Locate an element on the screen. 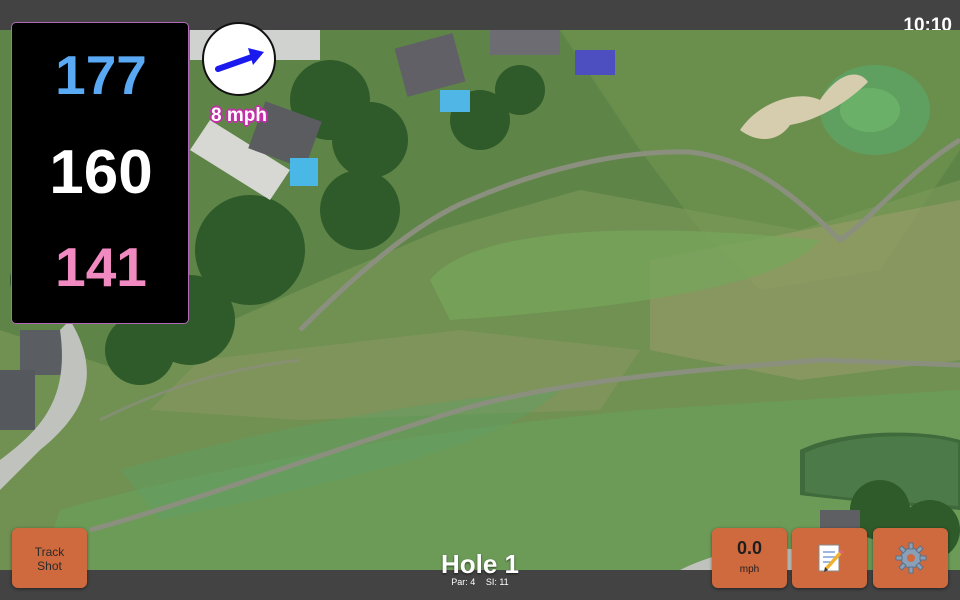  gear-icon is located at coordinates (911, 558).